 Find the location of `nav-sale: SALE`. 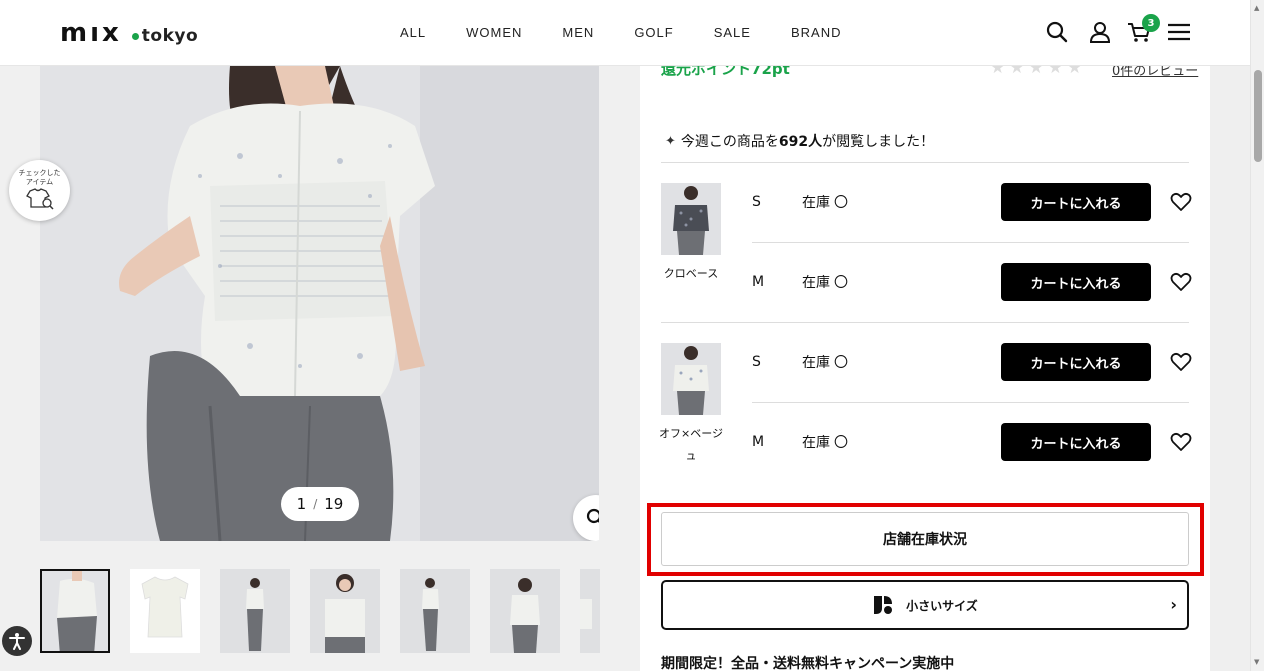

nav-sale: SALE is located at coordinates (732, 32).